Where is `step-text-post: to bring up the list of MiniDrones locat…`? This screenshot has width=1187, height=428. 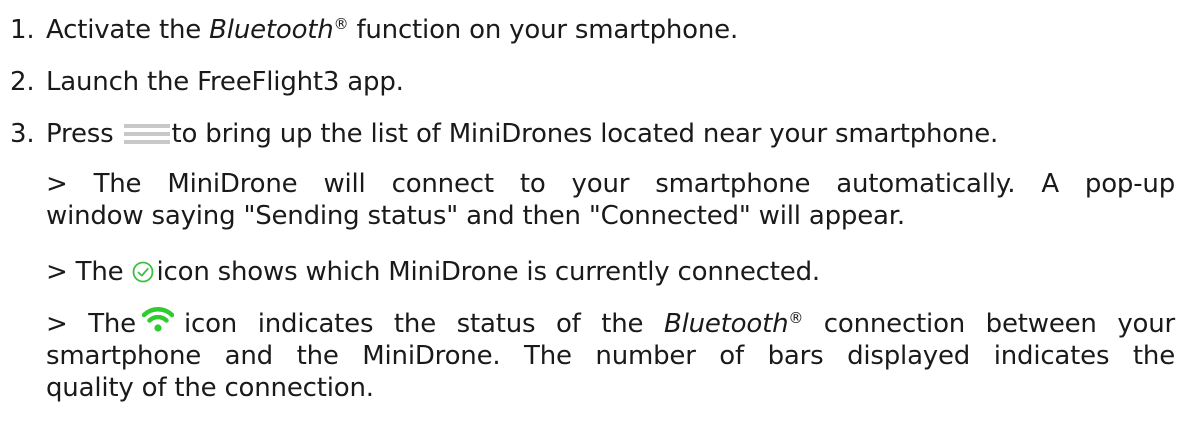
step-text-post: to bring up the list of MiniDrones locat… is located at coordinates (585, 134).